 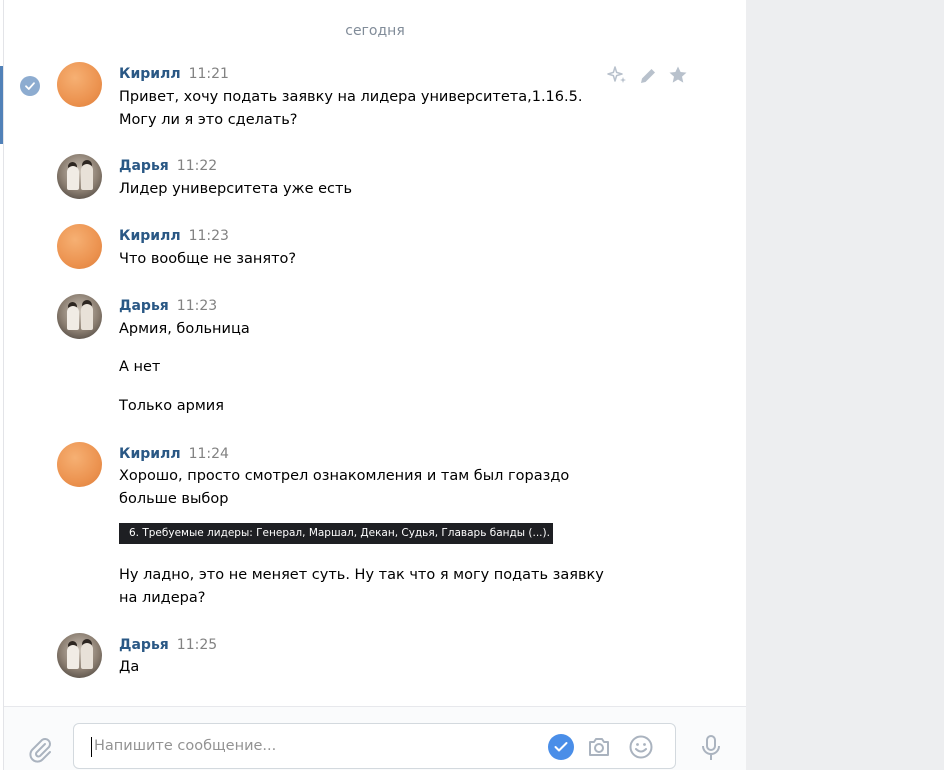 I want to click on message-time: 11:22, so click(x=197, y=166).